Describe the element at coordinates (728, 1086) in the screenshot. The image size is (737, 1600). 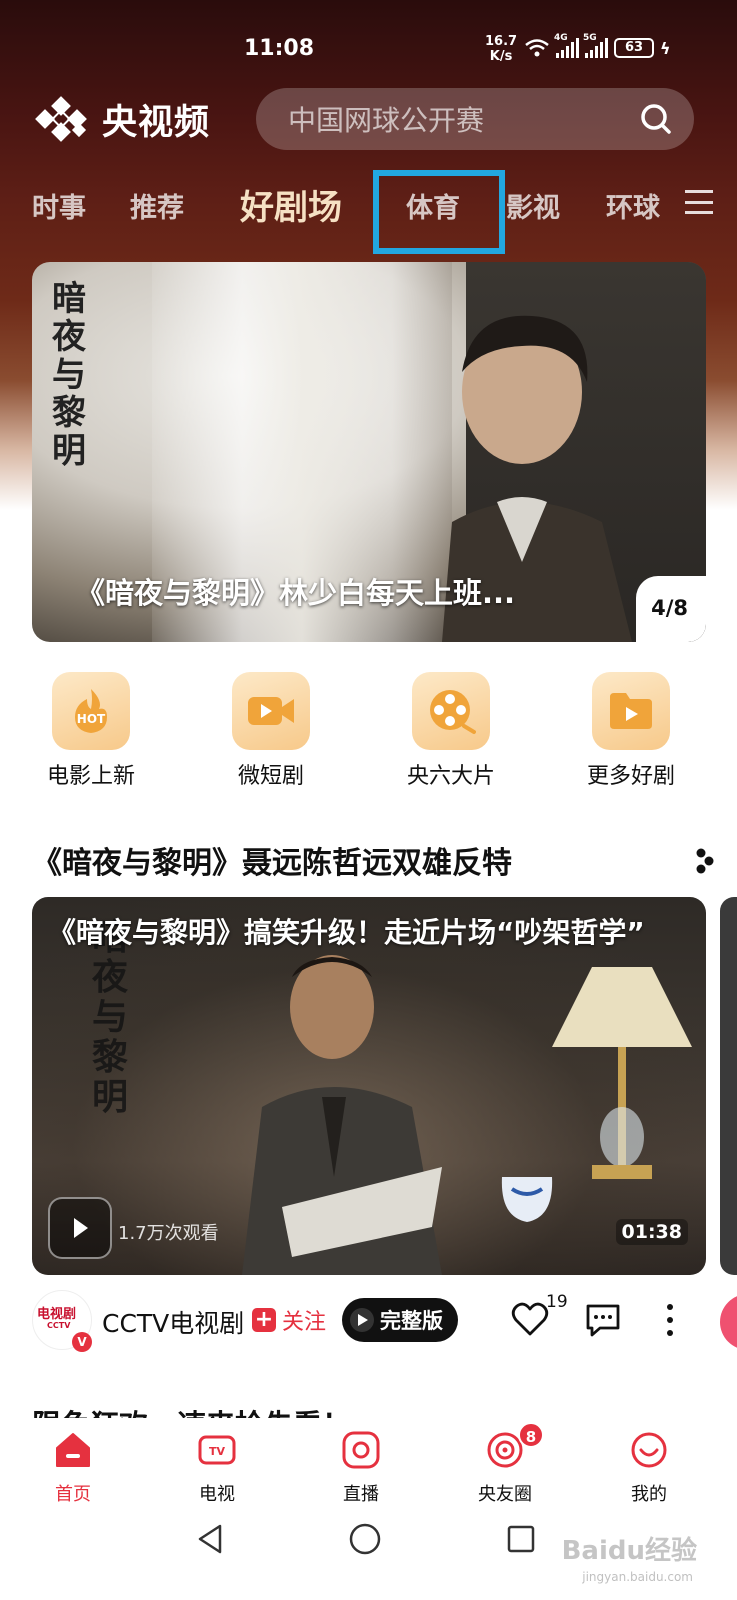
I see `next-video-peek` at that location.